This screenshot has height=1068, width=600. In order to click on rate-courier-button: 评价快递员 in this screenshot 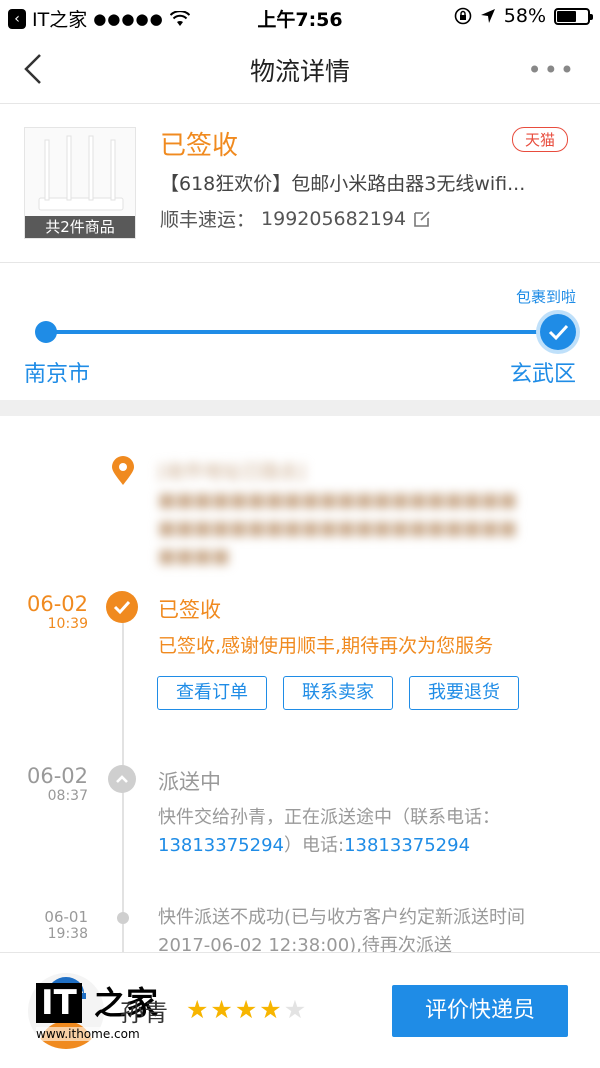, I will do `click(480, 1011)`.